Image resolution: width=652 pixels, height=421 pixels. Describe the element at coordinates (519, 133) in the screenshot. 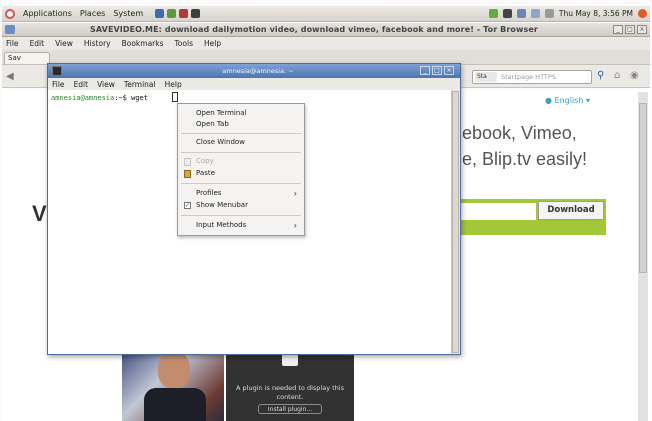

I see `headline-line-1: ebook, Vimeo,` at that location.